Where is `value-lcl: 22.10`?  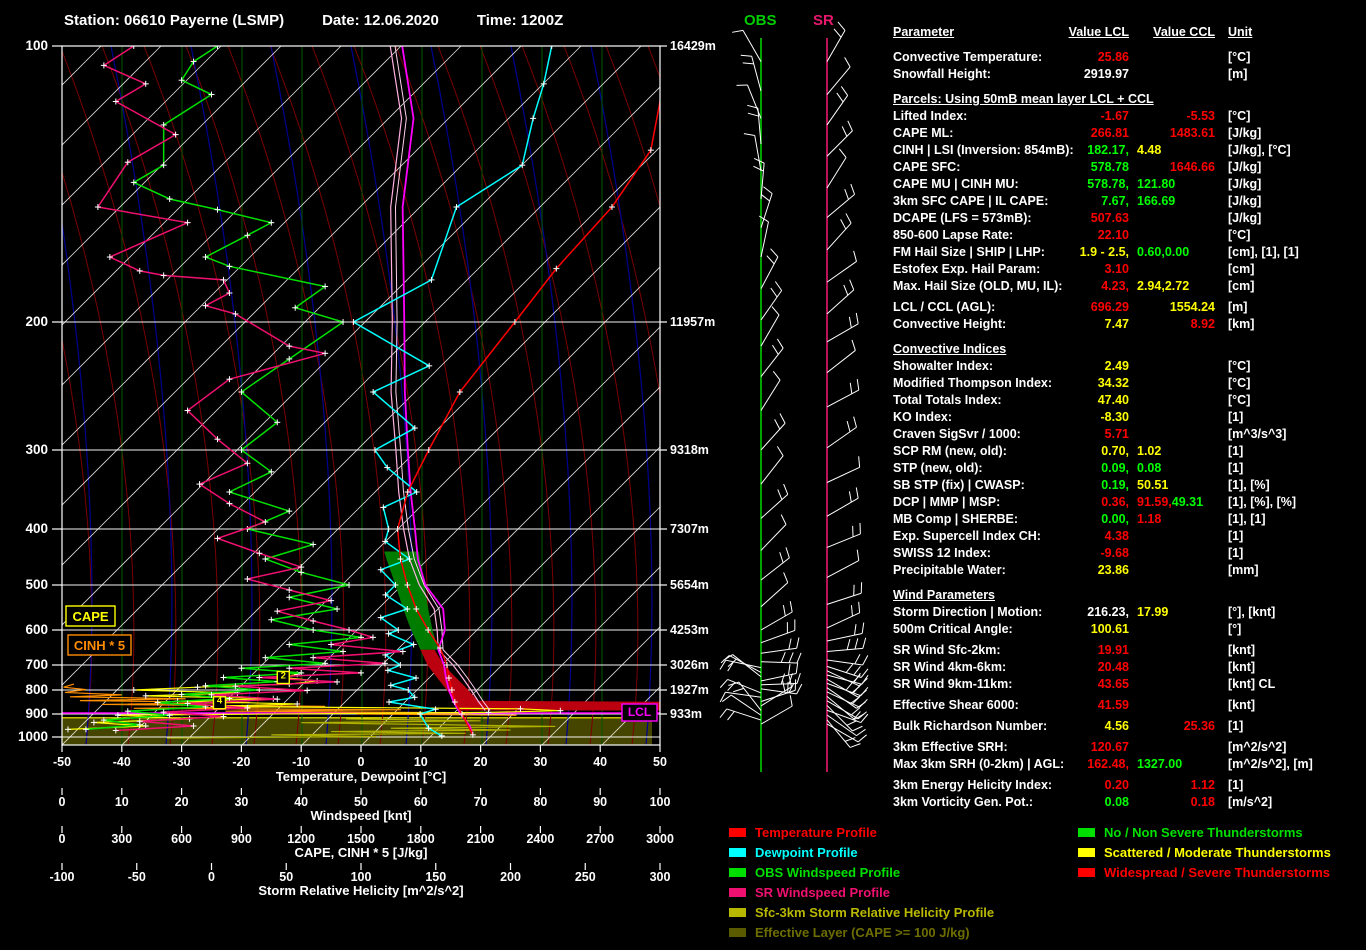 value-lcl: 22.10 is located at coordinates (1113, 235).